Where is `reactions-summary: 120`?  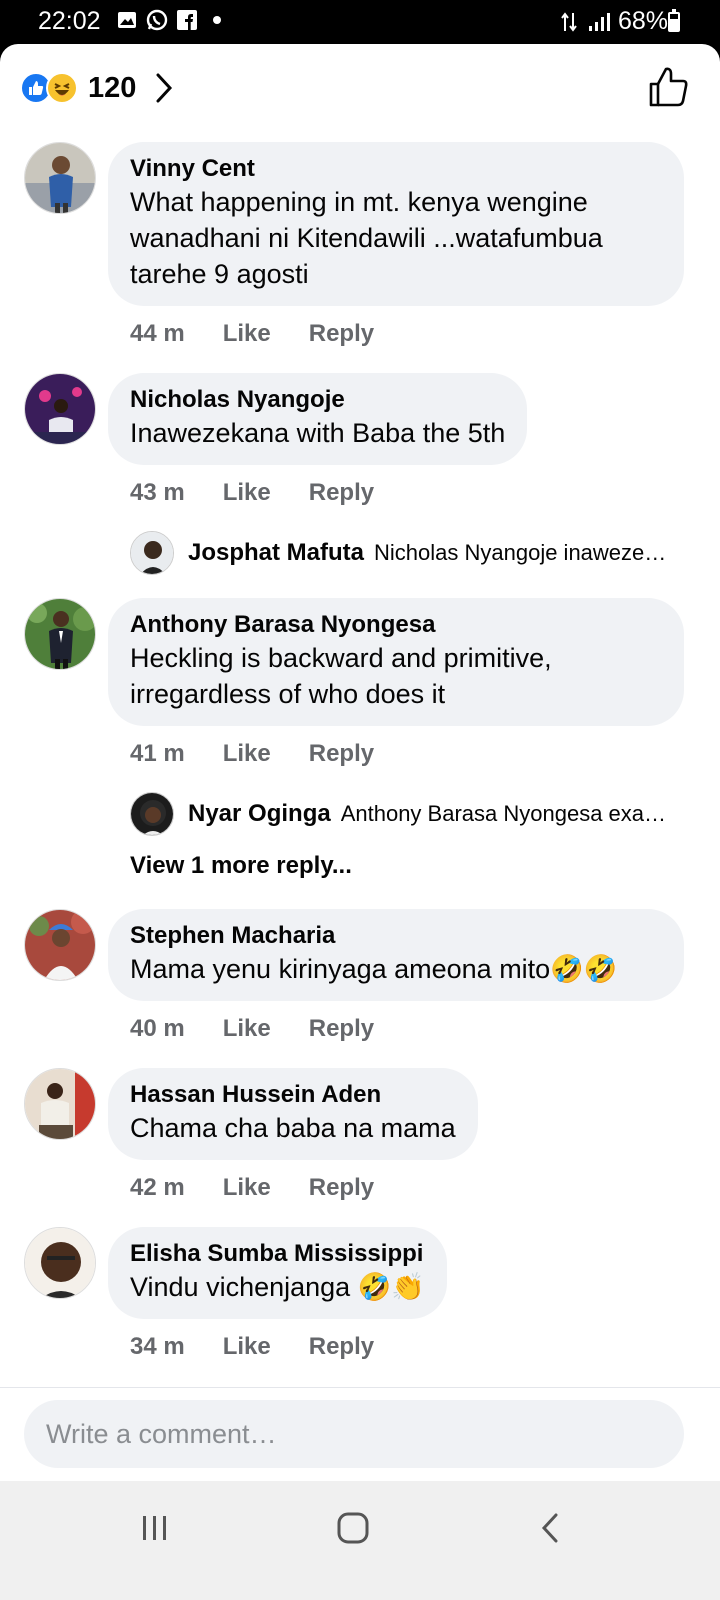
reactions-summary: 120 is located at coordinates (98, 88).